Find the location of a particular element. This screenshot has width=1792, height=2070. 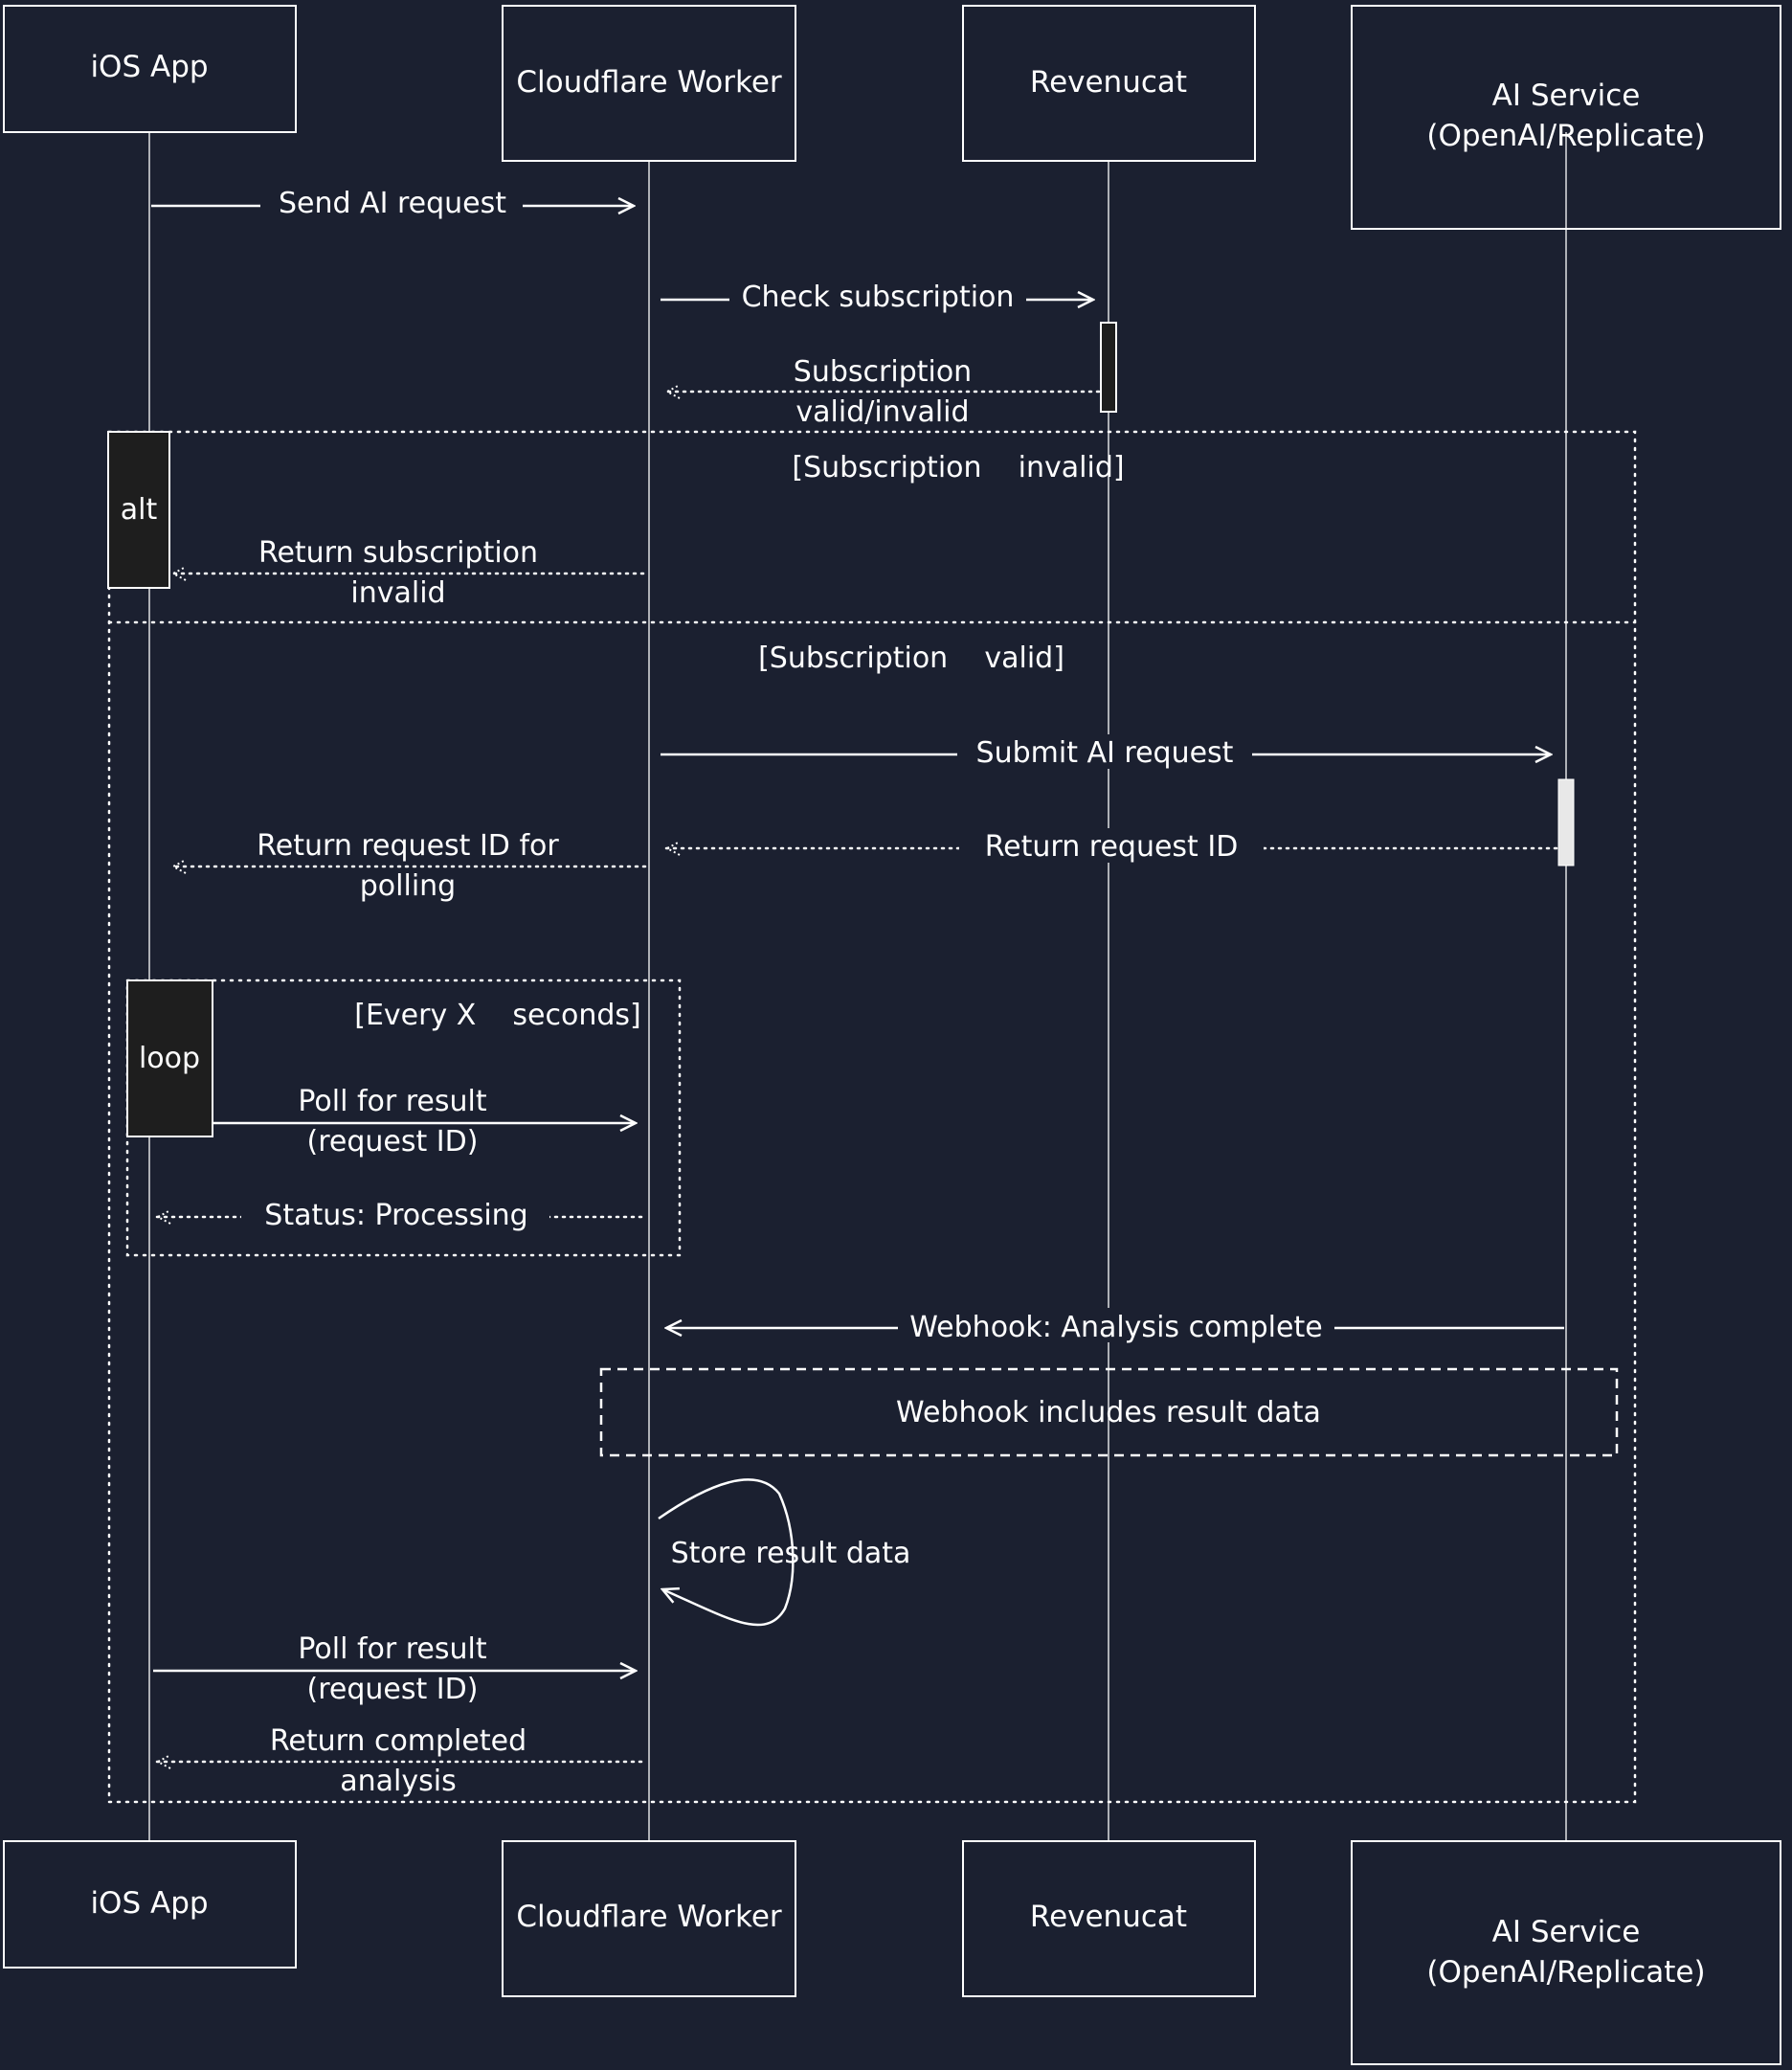

participant-rc-top: Revenucat is located at coordinates (1109, 84).